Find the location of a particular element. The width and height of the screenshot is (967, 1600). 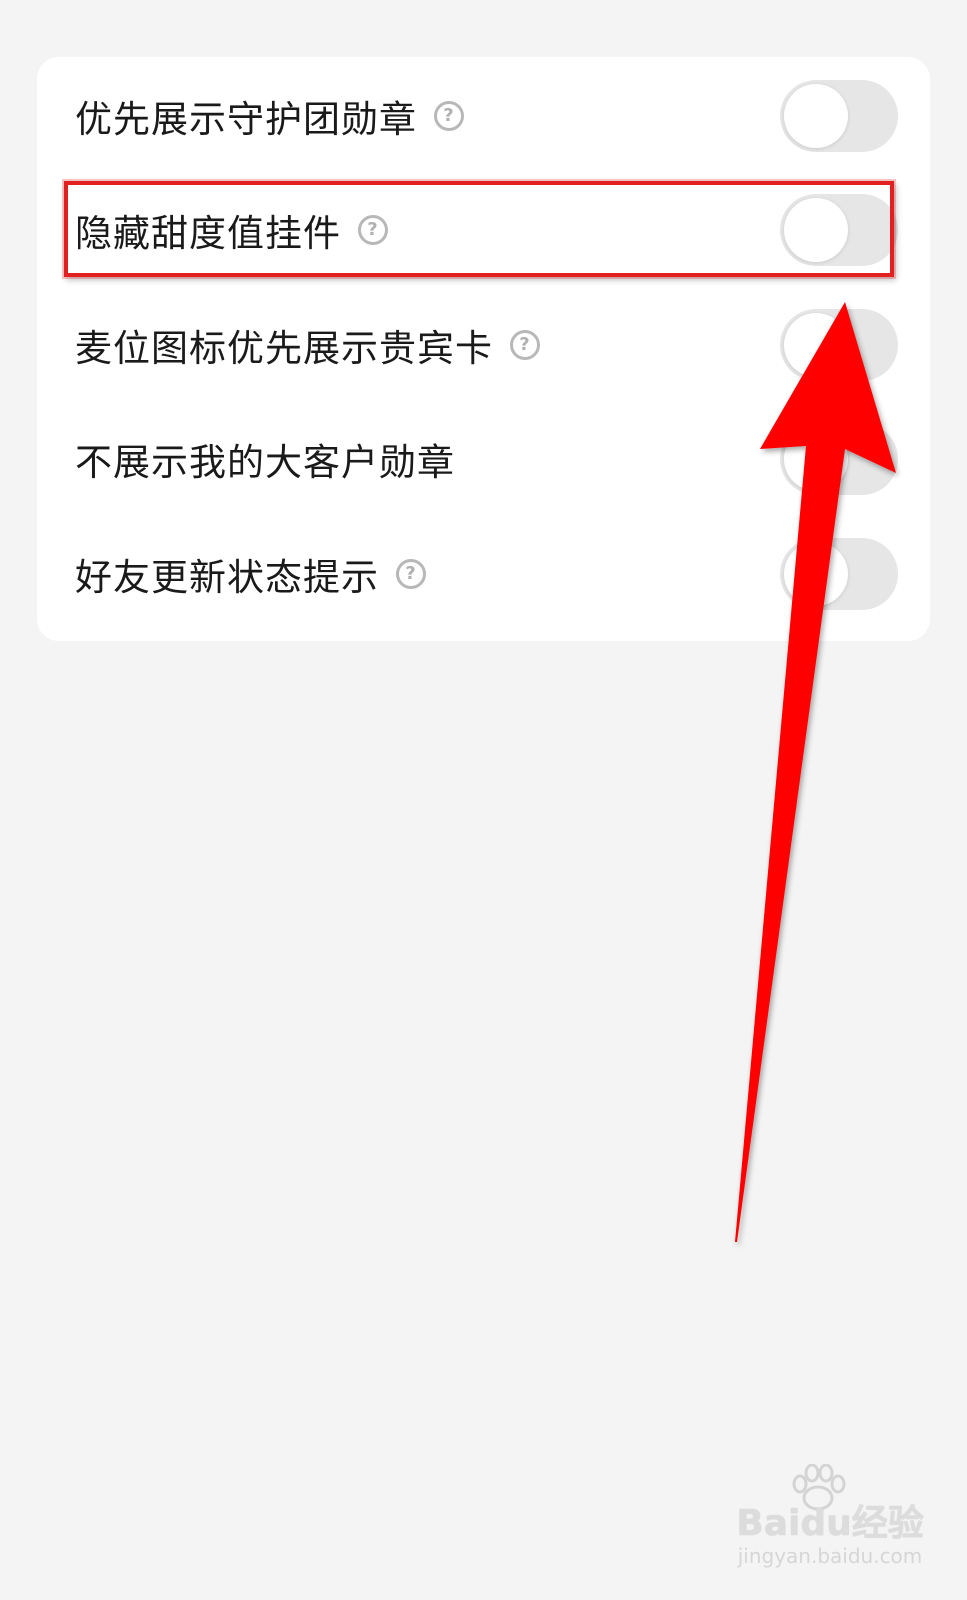

setting-label: 麦位图标优先展示贵宾卡 is located at coordinates (284, 348).